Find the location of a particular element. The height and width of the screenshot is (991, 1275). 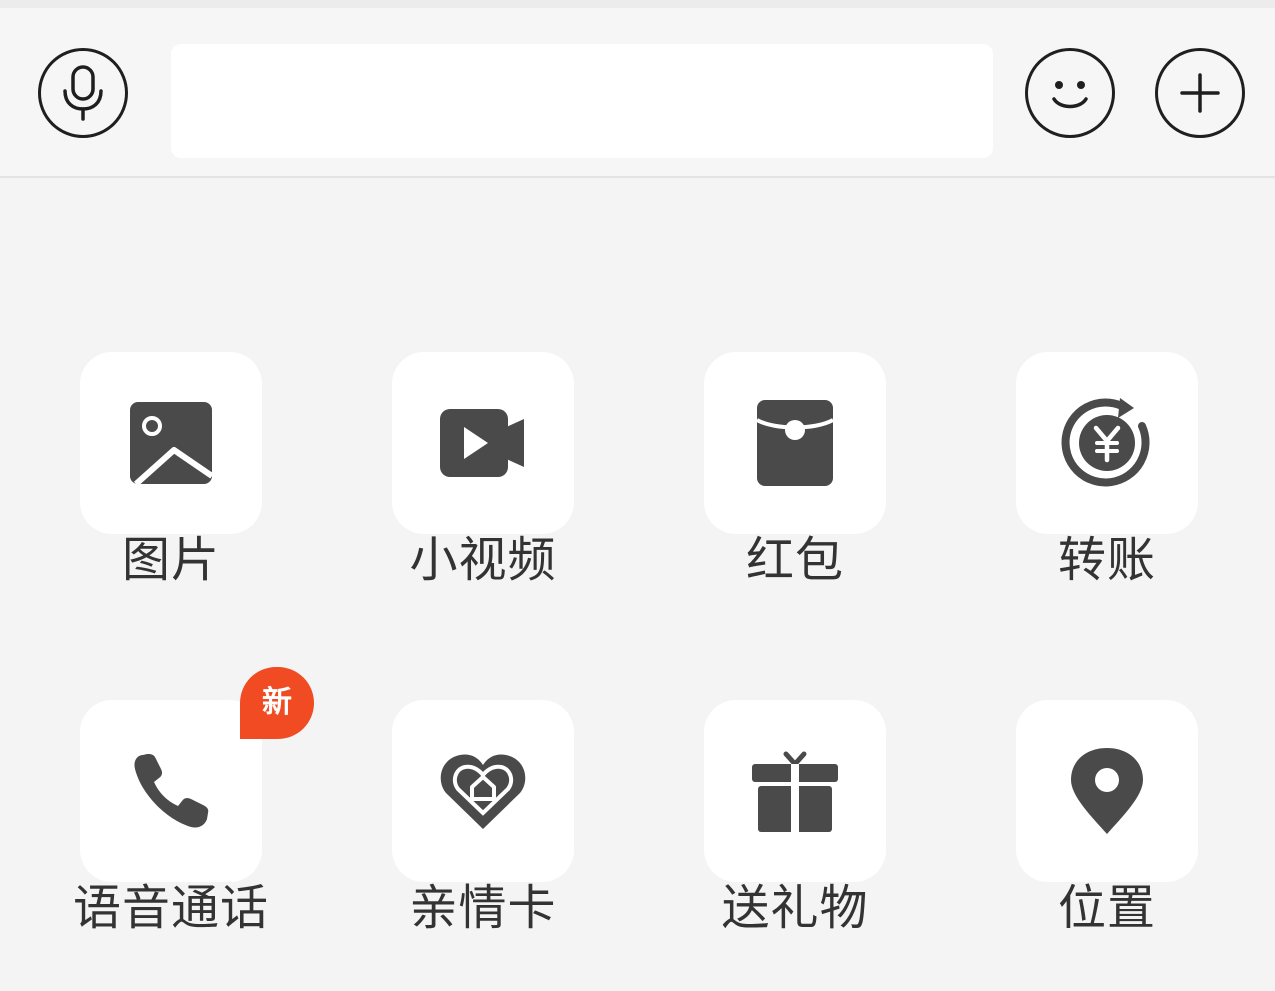

action-gift-button is located at coordinates (795, 791).